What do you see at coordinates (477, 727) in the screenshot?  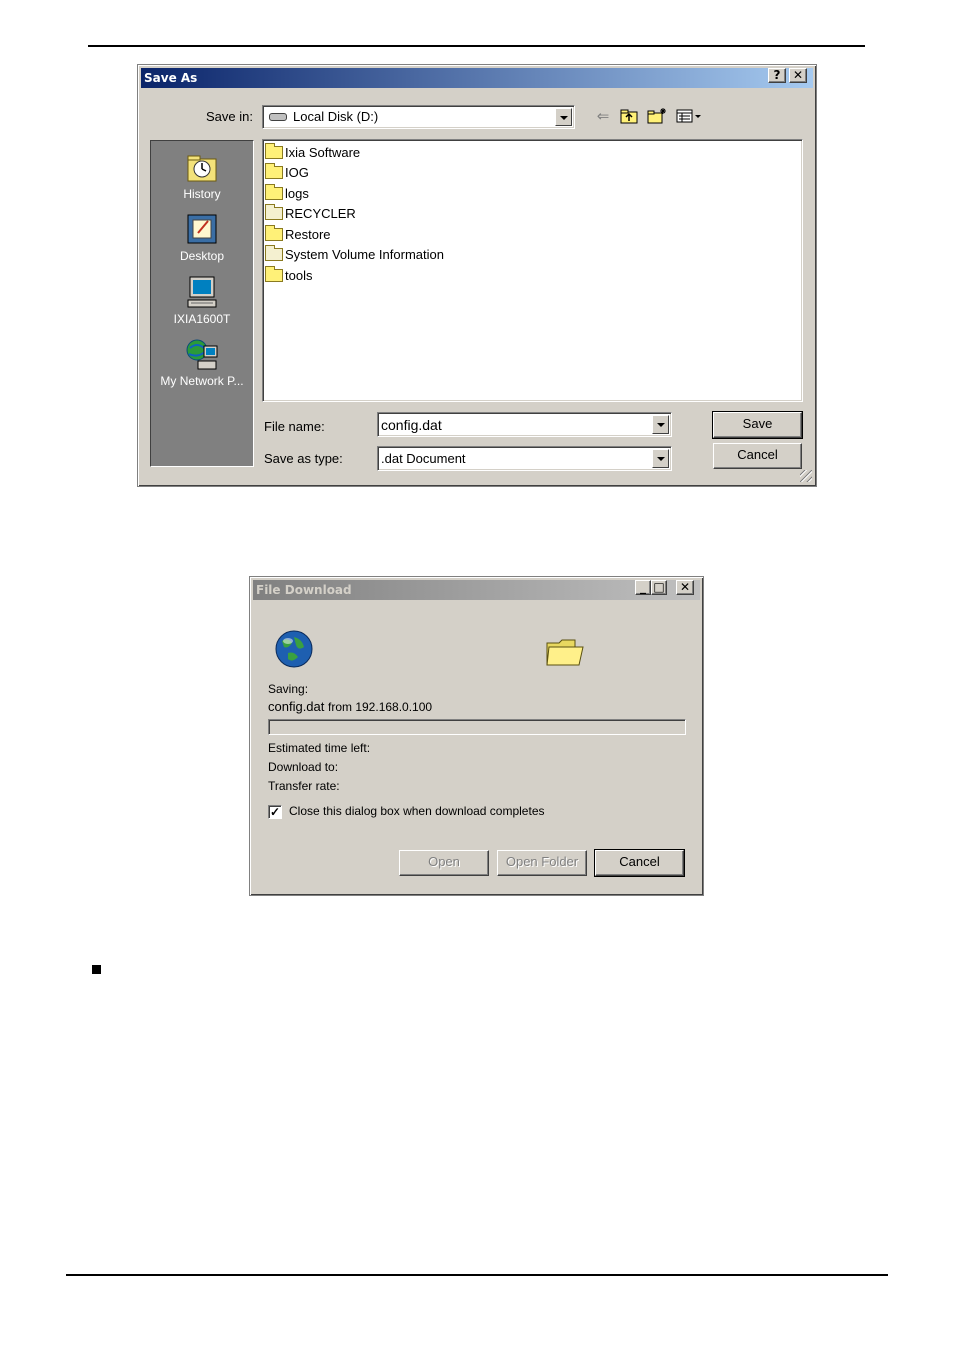 I see `download-progress-bar` at bounding box center [477, 727].